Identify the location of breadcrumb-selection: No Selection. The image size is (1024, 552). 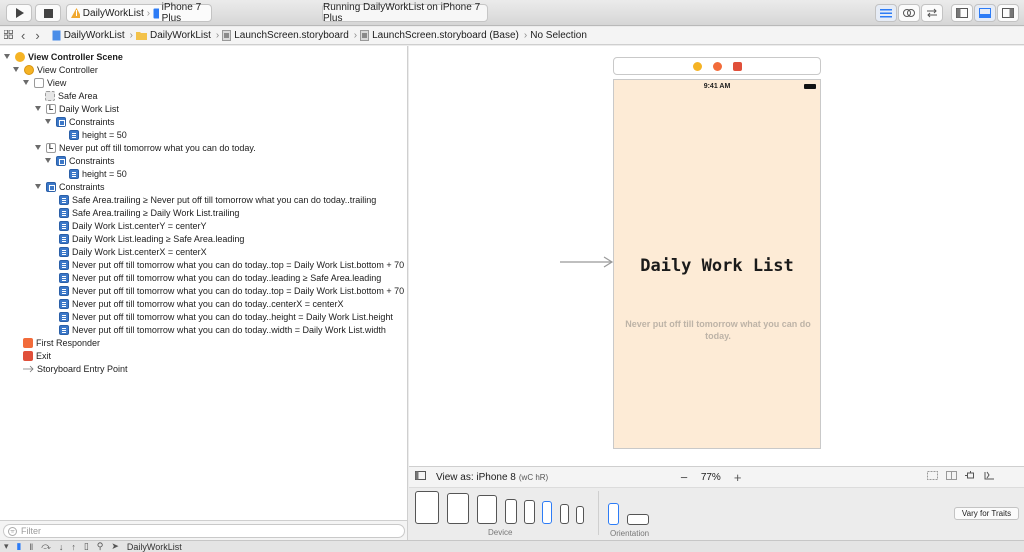
(558, 35).